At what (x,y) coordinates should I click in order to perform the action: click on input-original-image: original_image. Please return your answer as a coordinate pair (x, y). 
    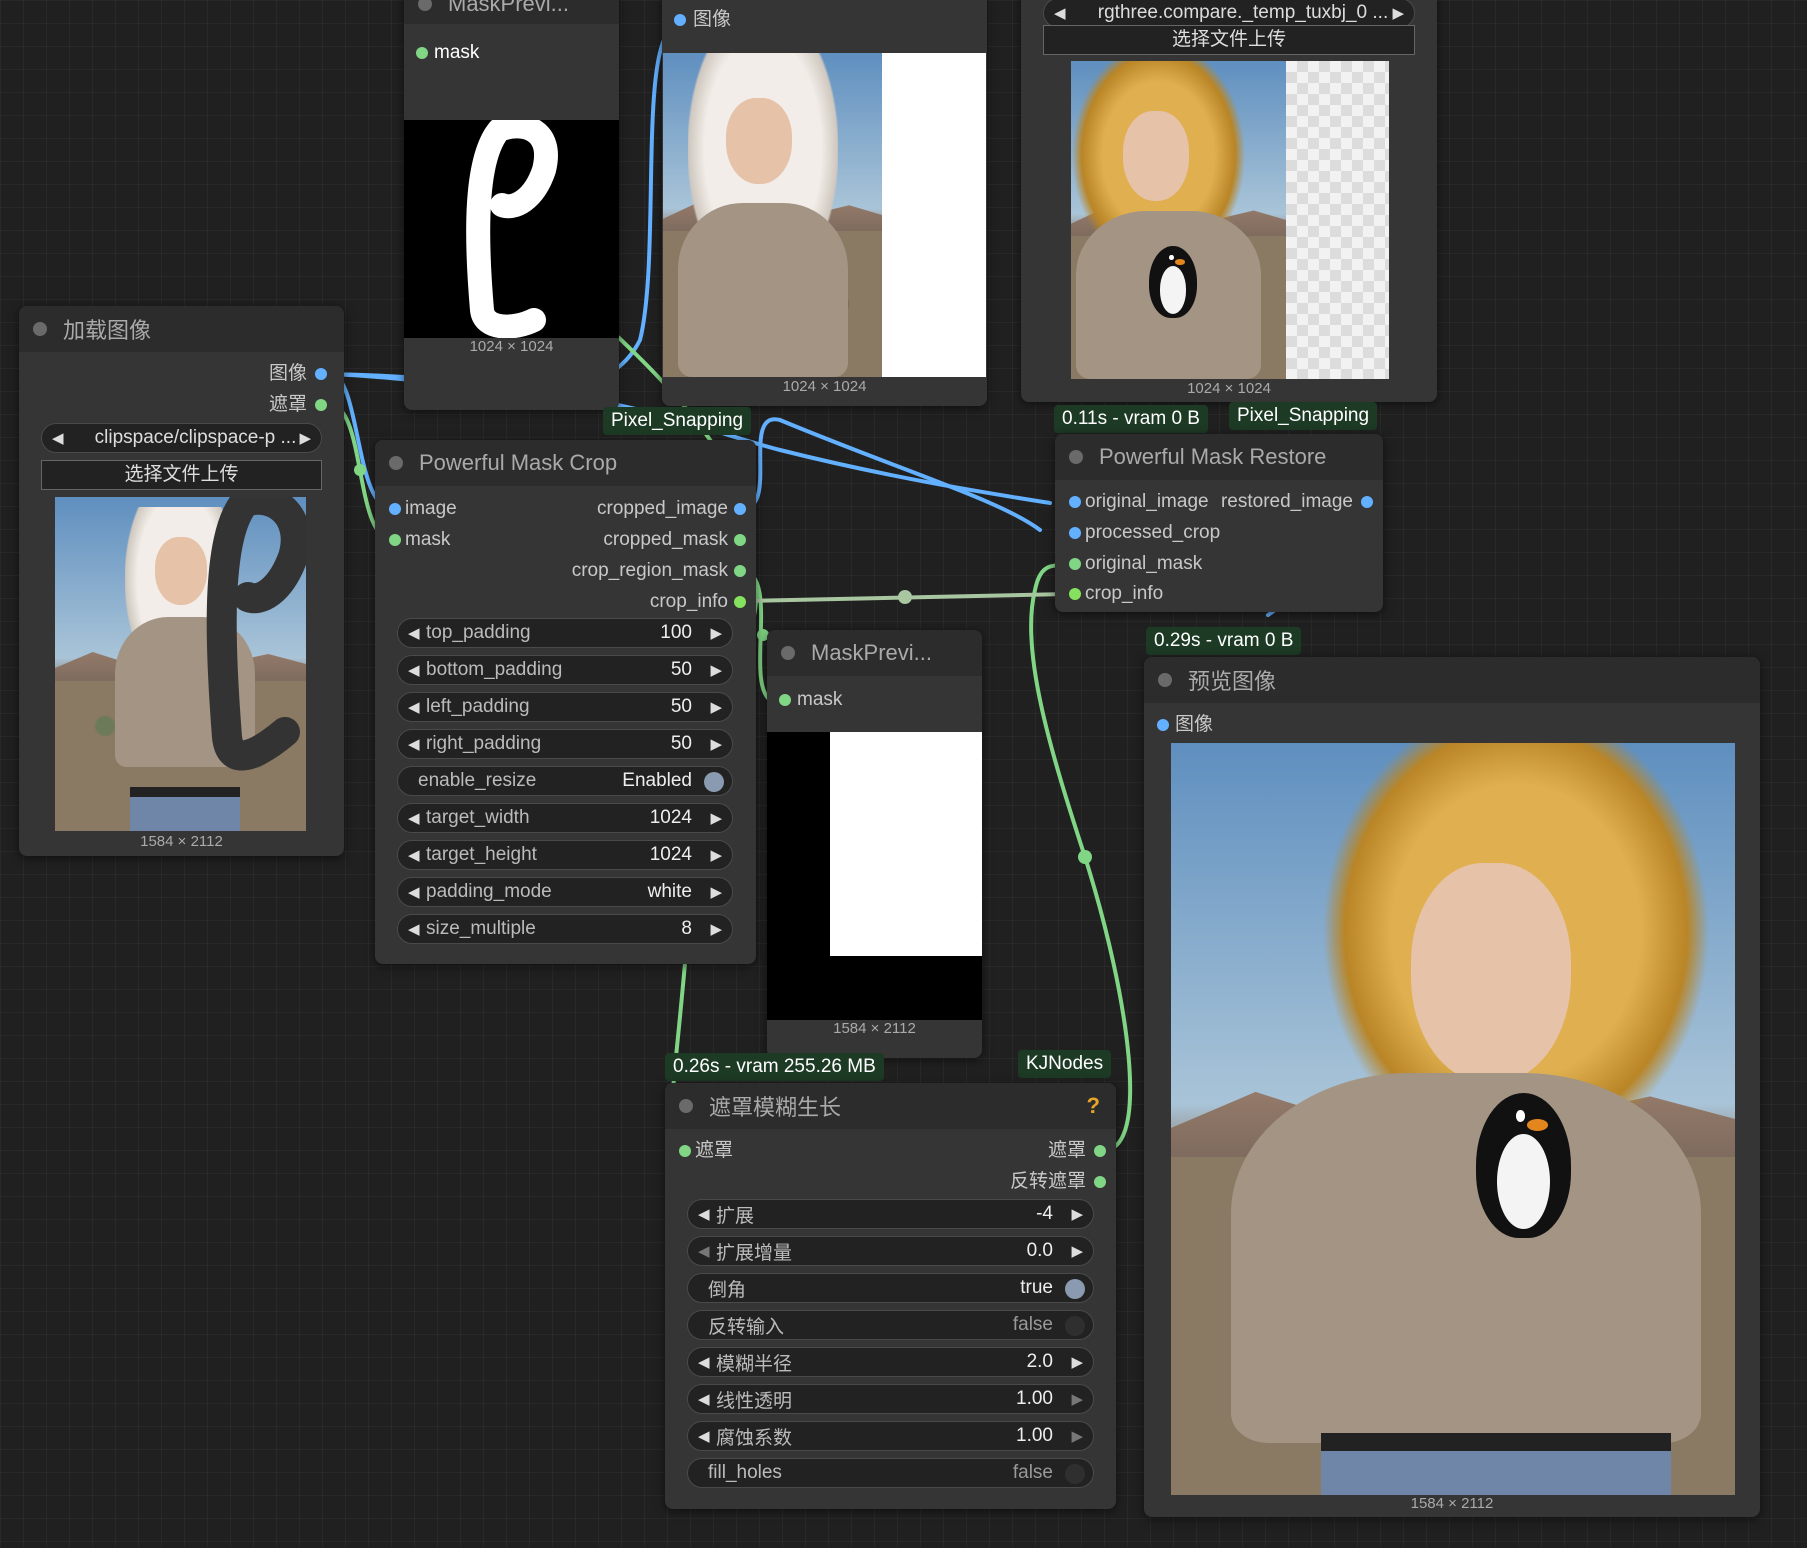
    Looking at the image, I should click on (1139, 502).